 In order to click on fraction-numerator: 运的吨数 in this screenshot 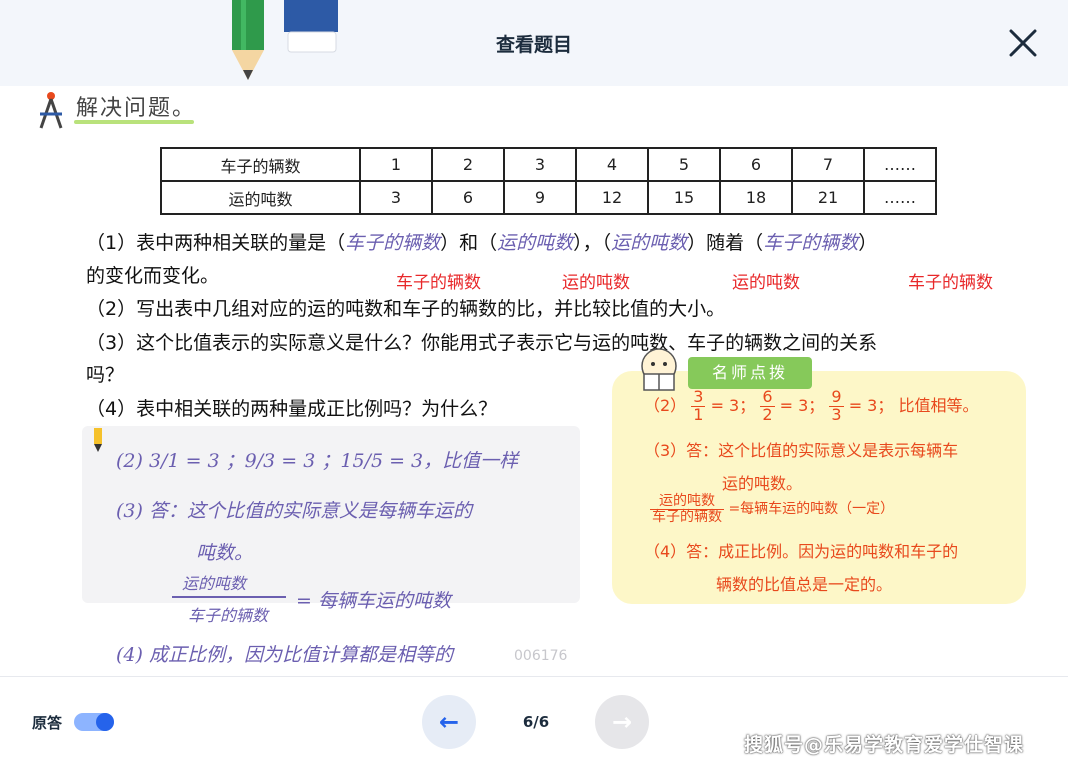, I will do `click(687, 502)`.